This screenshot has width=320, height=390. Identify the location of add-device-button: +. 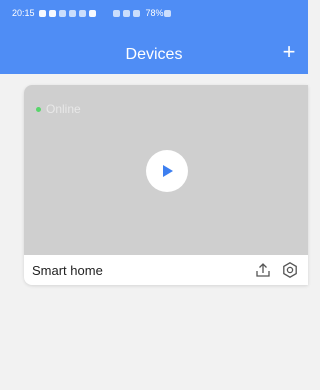
(289, 52).